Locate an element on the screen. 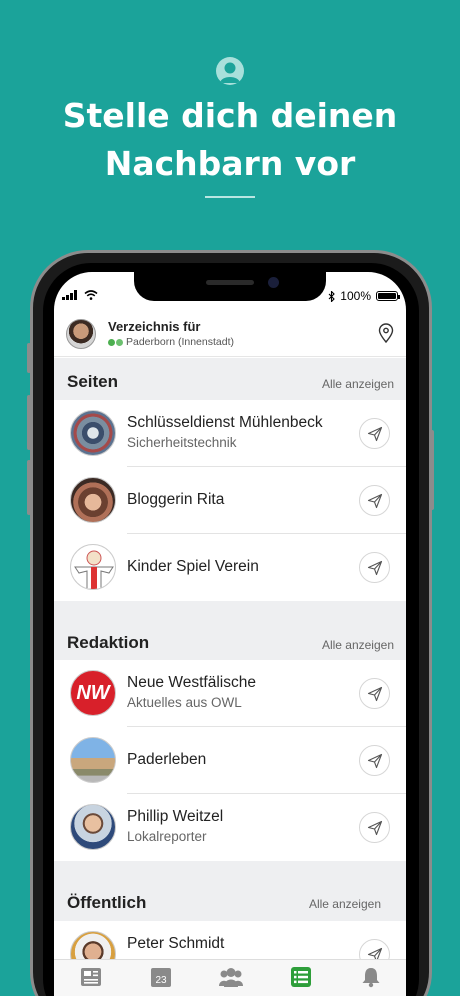  list-icon is located at coordinates (301, 977).